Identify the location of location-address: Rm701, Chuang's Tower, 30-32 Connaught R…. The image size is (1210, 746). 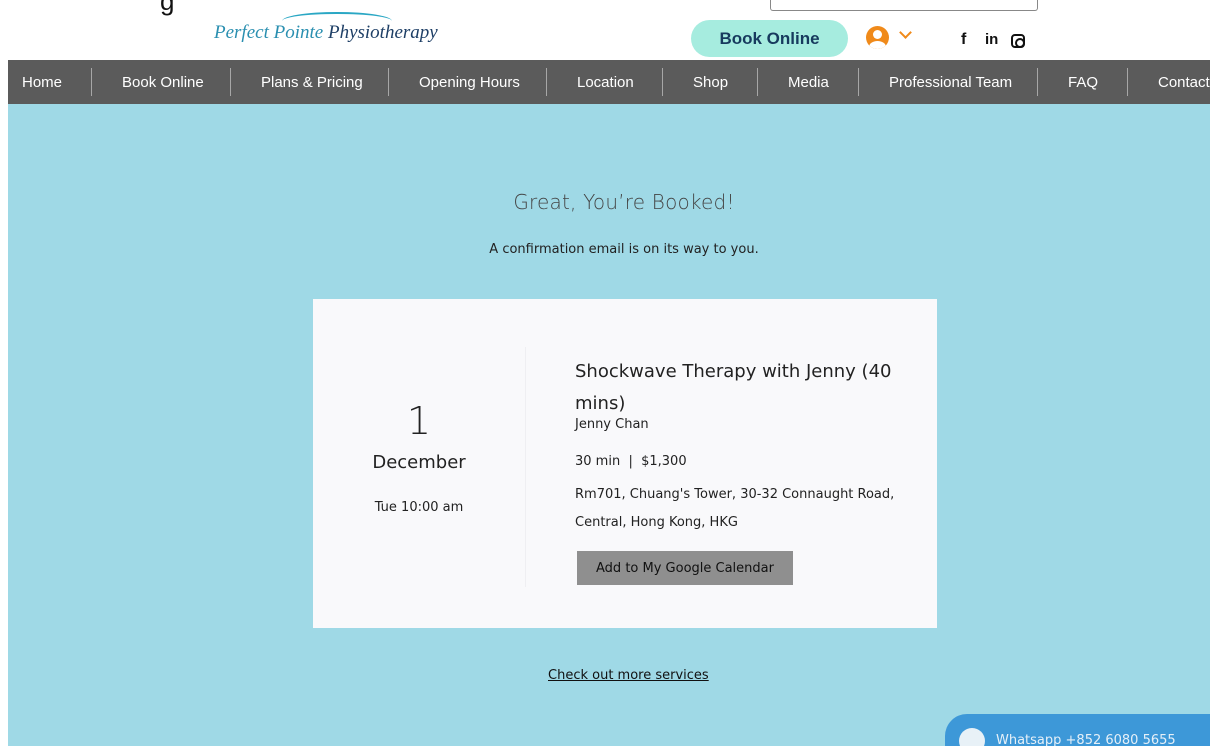
(735, 508).